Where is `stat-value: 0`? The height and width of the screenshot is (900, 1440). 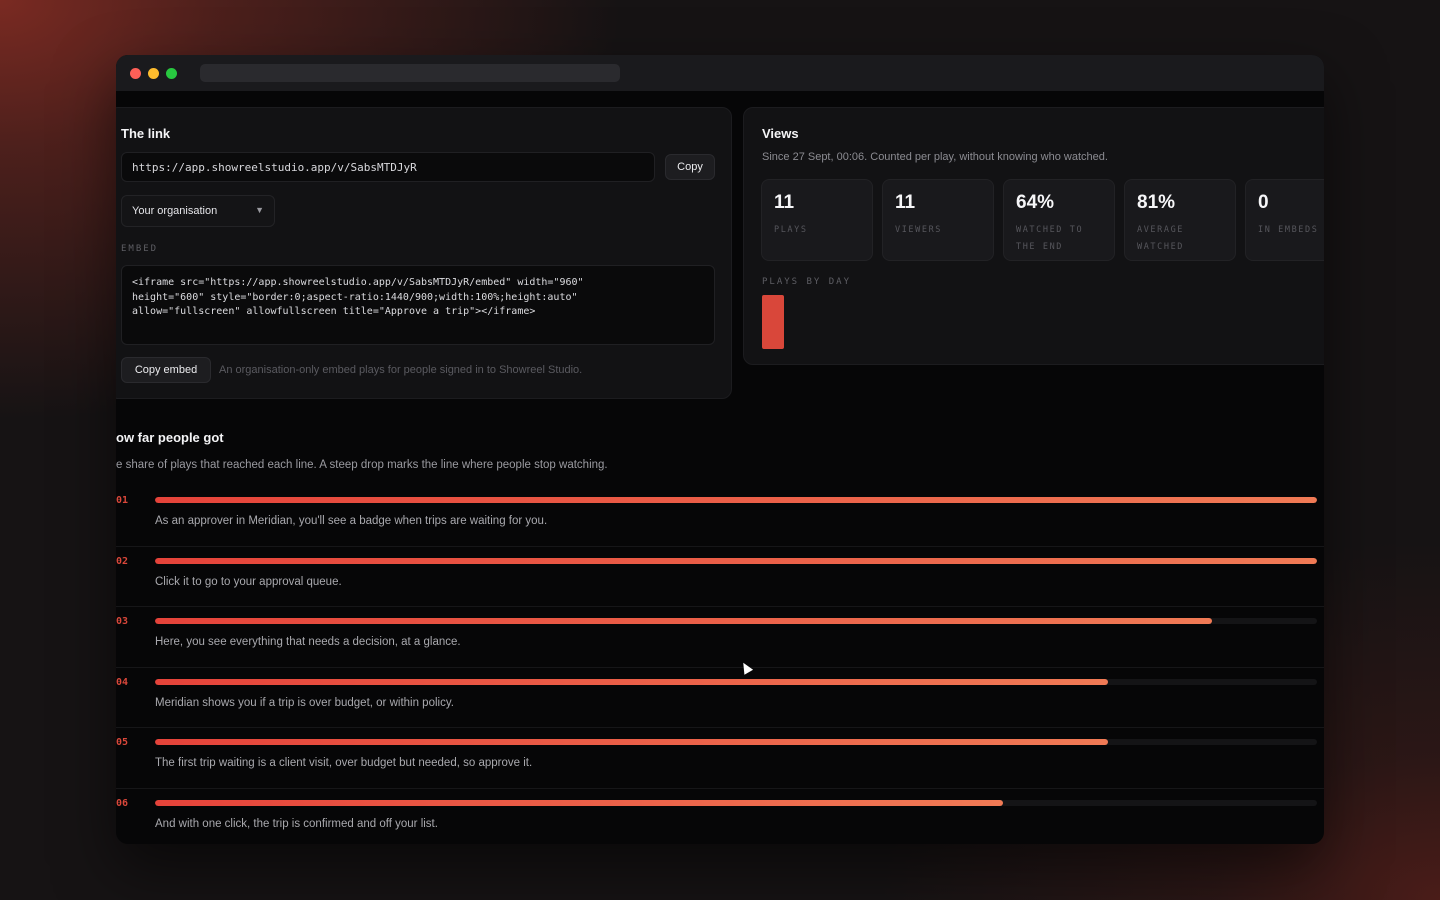
stat-value: 0 is located at coordinates (1263, 202).